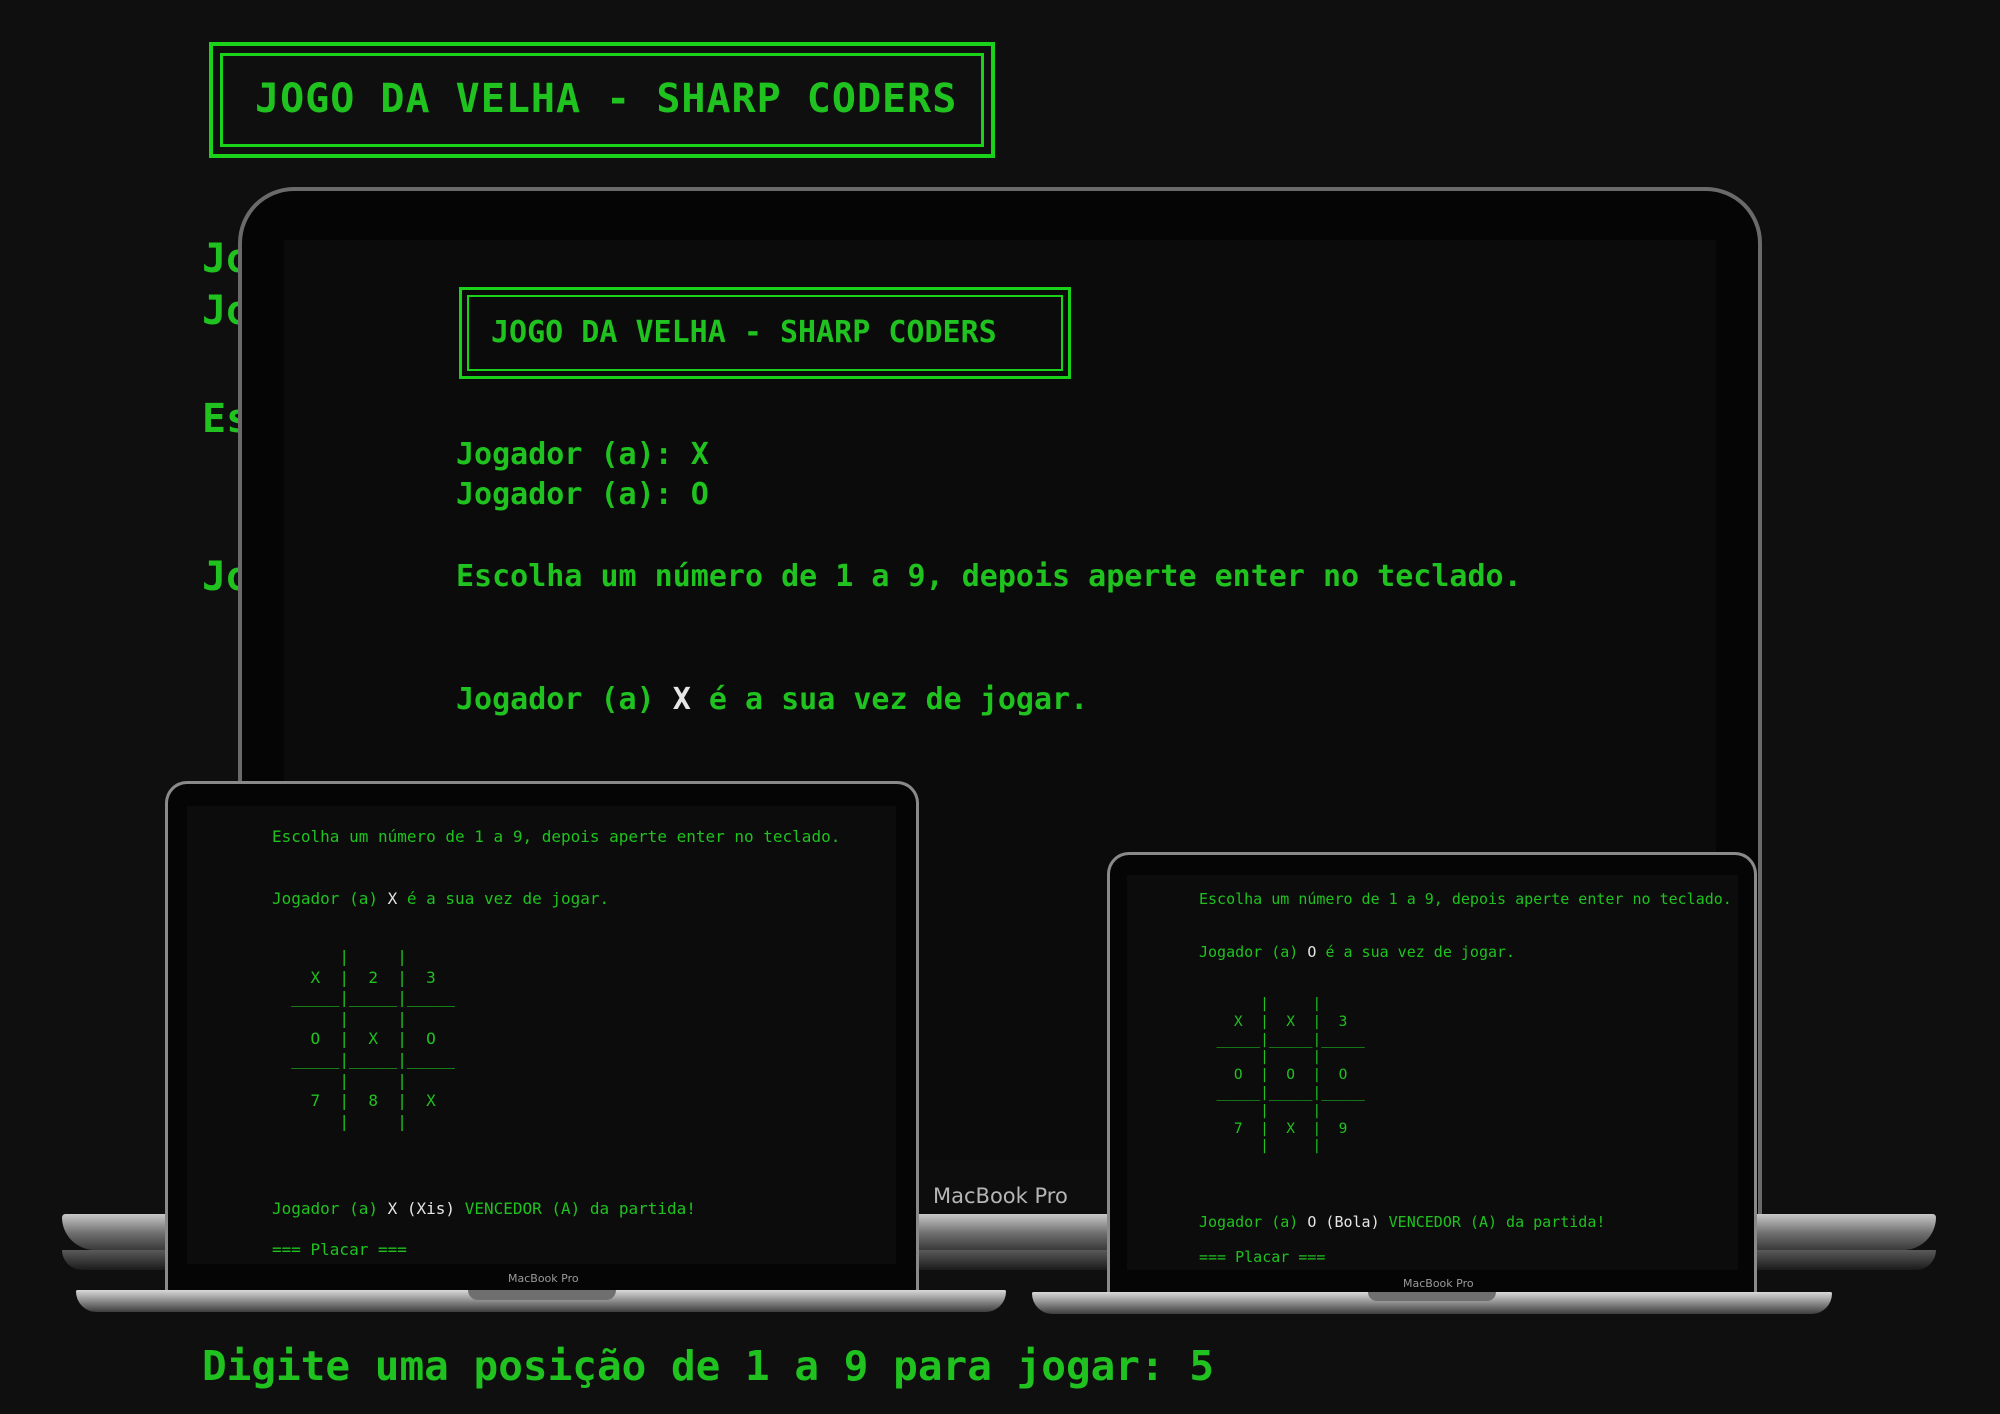  Describe the element at coordinates (1420, 952) in the screenshot. I see `right-turn-suffix: é a sua vez de jogar.` at that location.